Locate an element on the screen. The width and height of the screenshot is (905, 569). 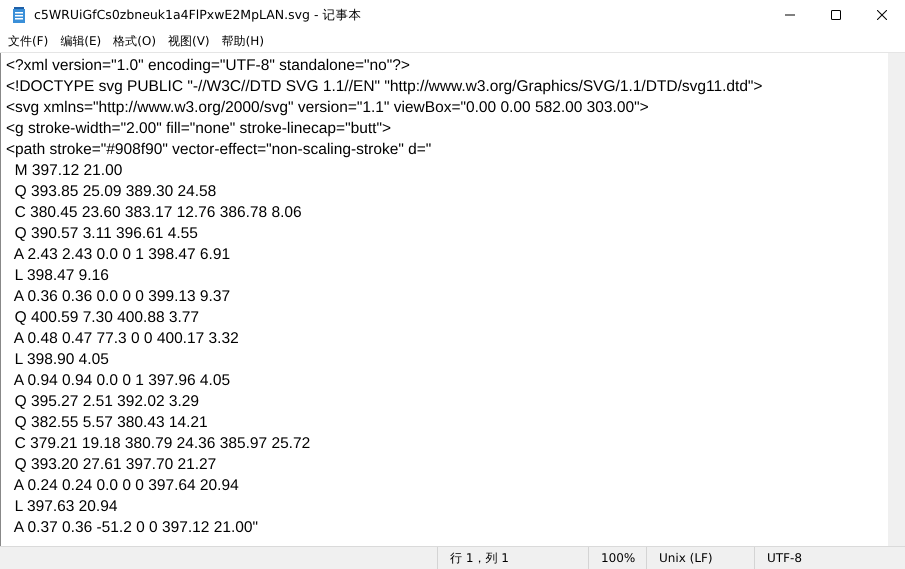
text-line: C 380.45 23.60 383.17 12.76 386.78 8.06 is located at coordinates (158, 213).